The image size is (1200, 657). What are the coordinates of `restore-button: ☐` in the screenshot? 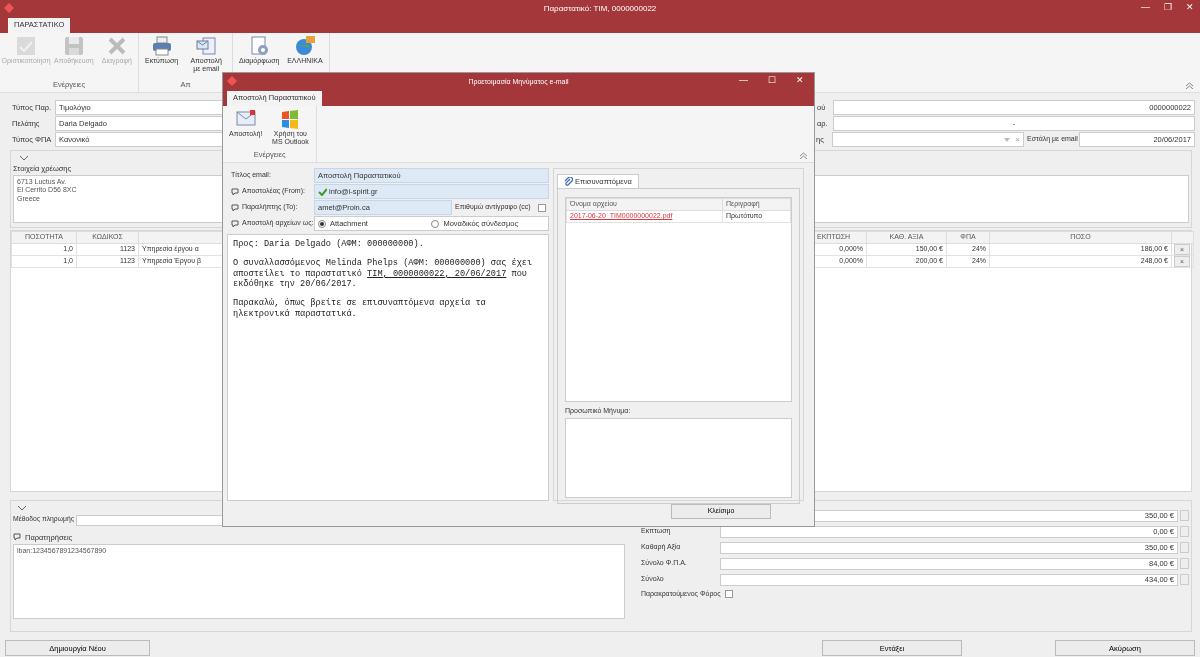 It's located at (772, 80).